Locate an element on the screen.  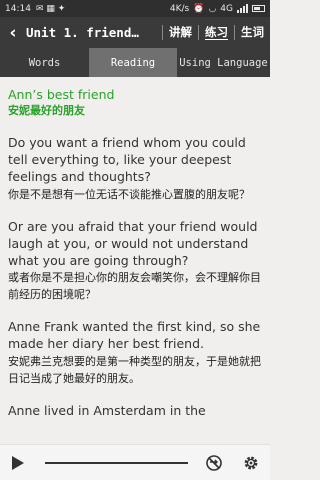
passage-title-en: Ann’s best friend is located at coordinates (61, 94).